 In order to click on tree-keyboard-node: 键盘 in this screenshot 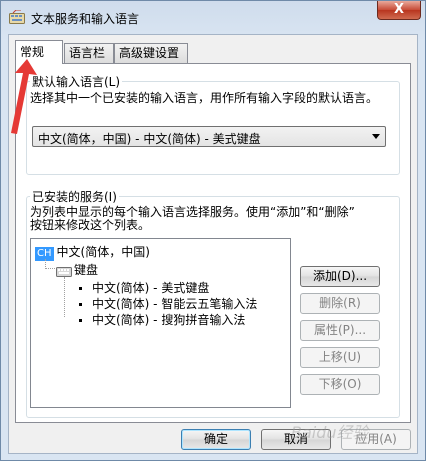, I will do `click(77, 269)`.